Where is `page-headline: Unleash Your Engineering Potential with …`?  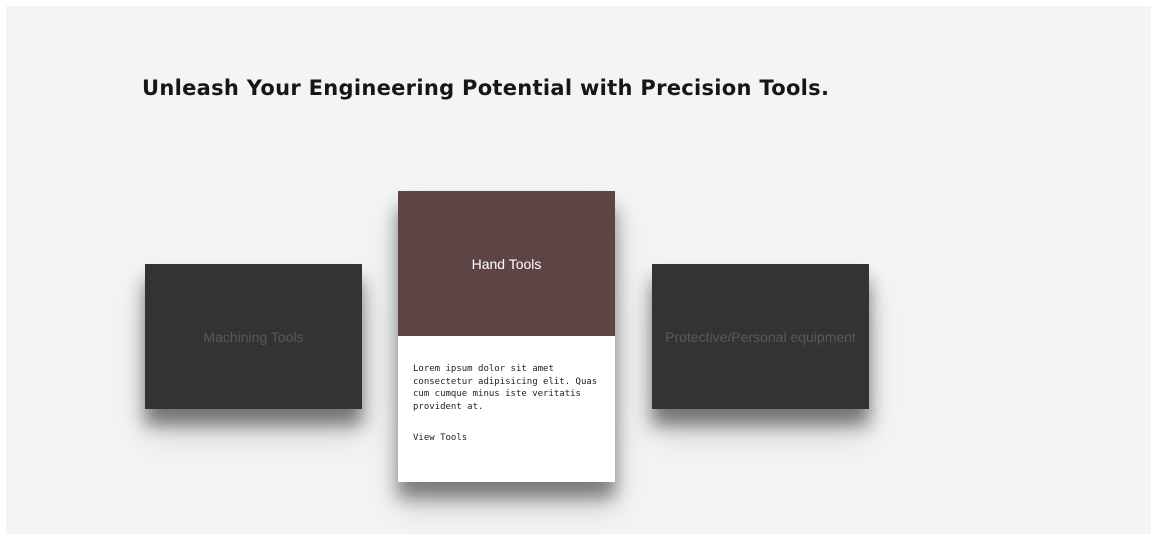 page-headline: Unleash Your Engineering Potential with … is located at coordinates (486, 88).